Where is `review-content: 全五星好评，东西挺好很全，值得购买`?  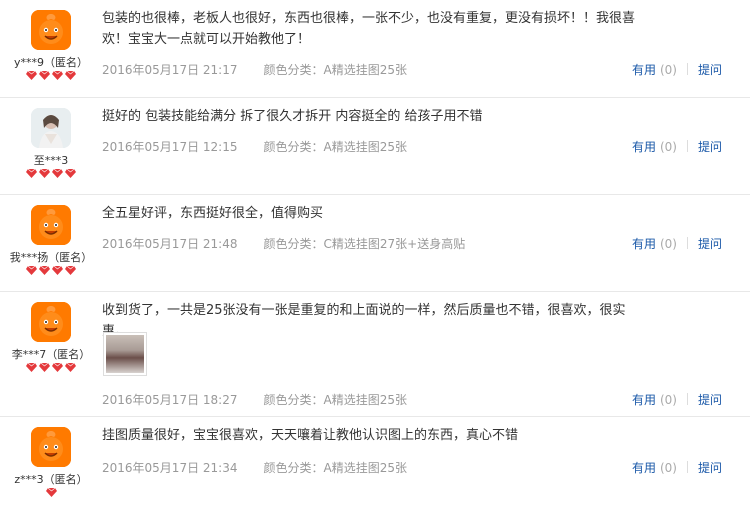
review-content: 全五星好评，东西挺好很全，值得购买 is located at coordinates (213, 213).